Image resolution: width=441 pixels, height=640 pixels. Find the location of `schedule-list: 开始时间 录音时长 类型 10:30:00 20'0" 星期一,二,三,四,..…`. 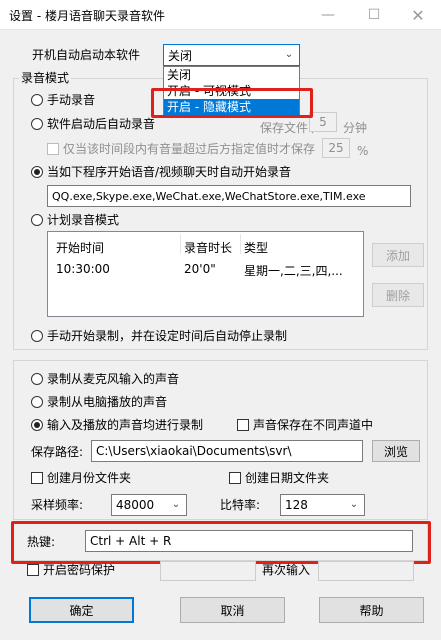

schedule-list: 开始时间 录音时长 类型 10:30:00 20'0" 星期一,二,三,四,..… is located at coordinates (205, 274).